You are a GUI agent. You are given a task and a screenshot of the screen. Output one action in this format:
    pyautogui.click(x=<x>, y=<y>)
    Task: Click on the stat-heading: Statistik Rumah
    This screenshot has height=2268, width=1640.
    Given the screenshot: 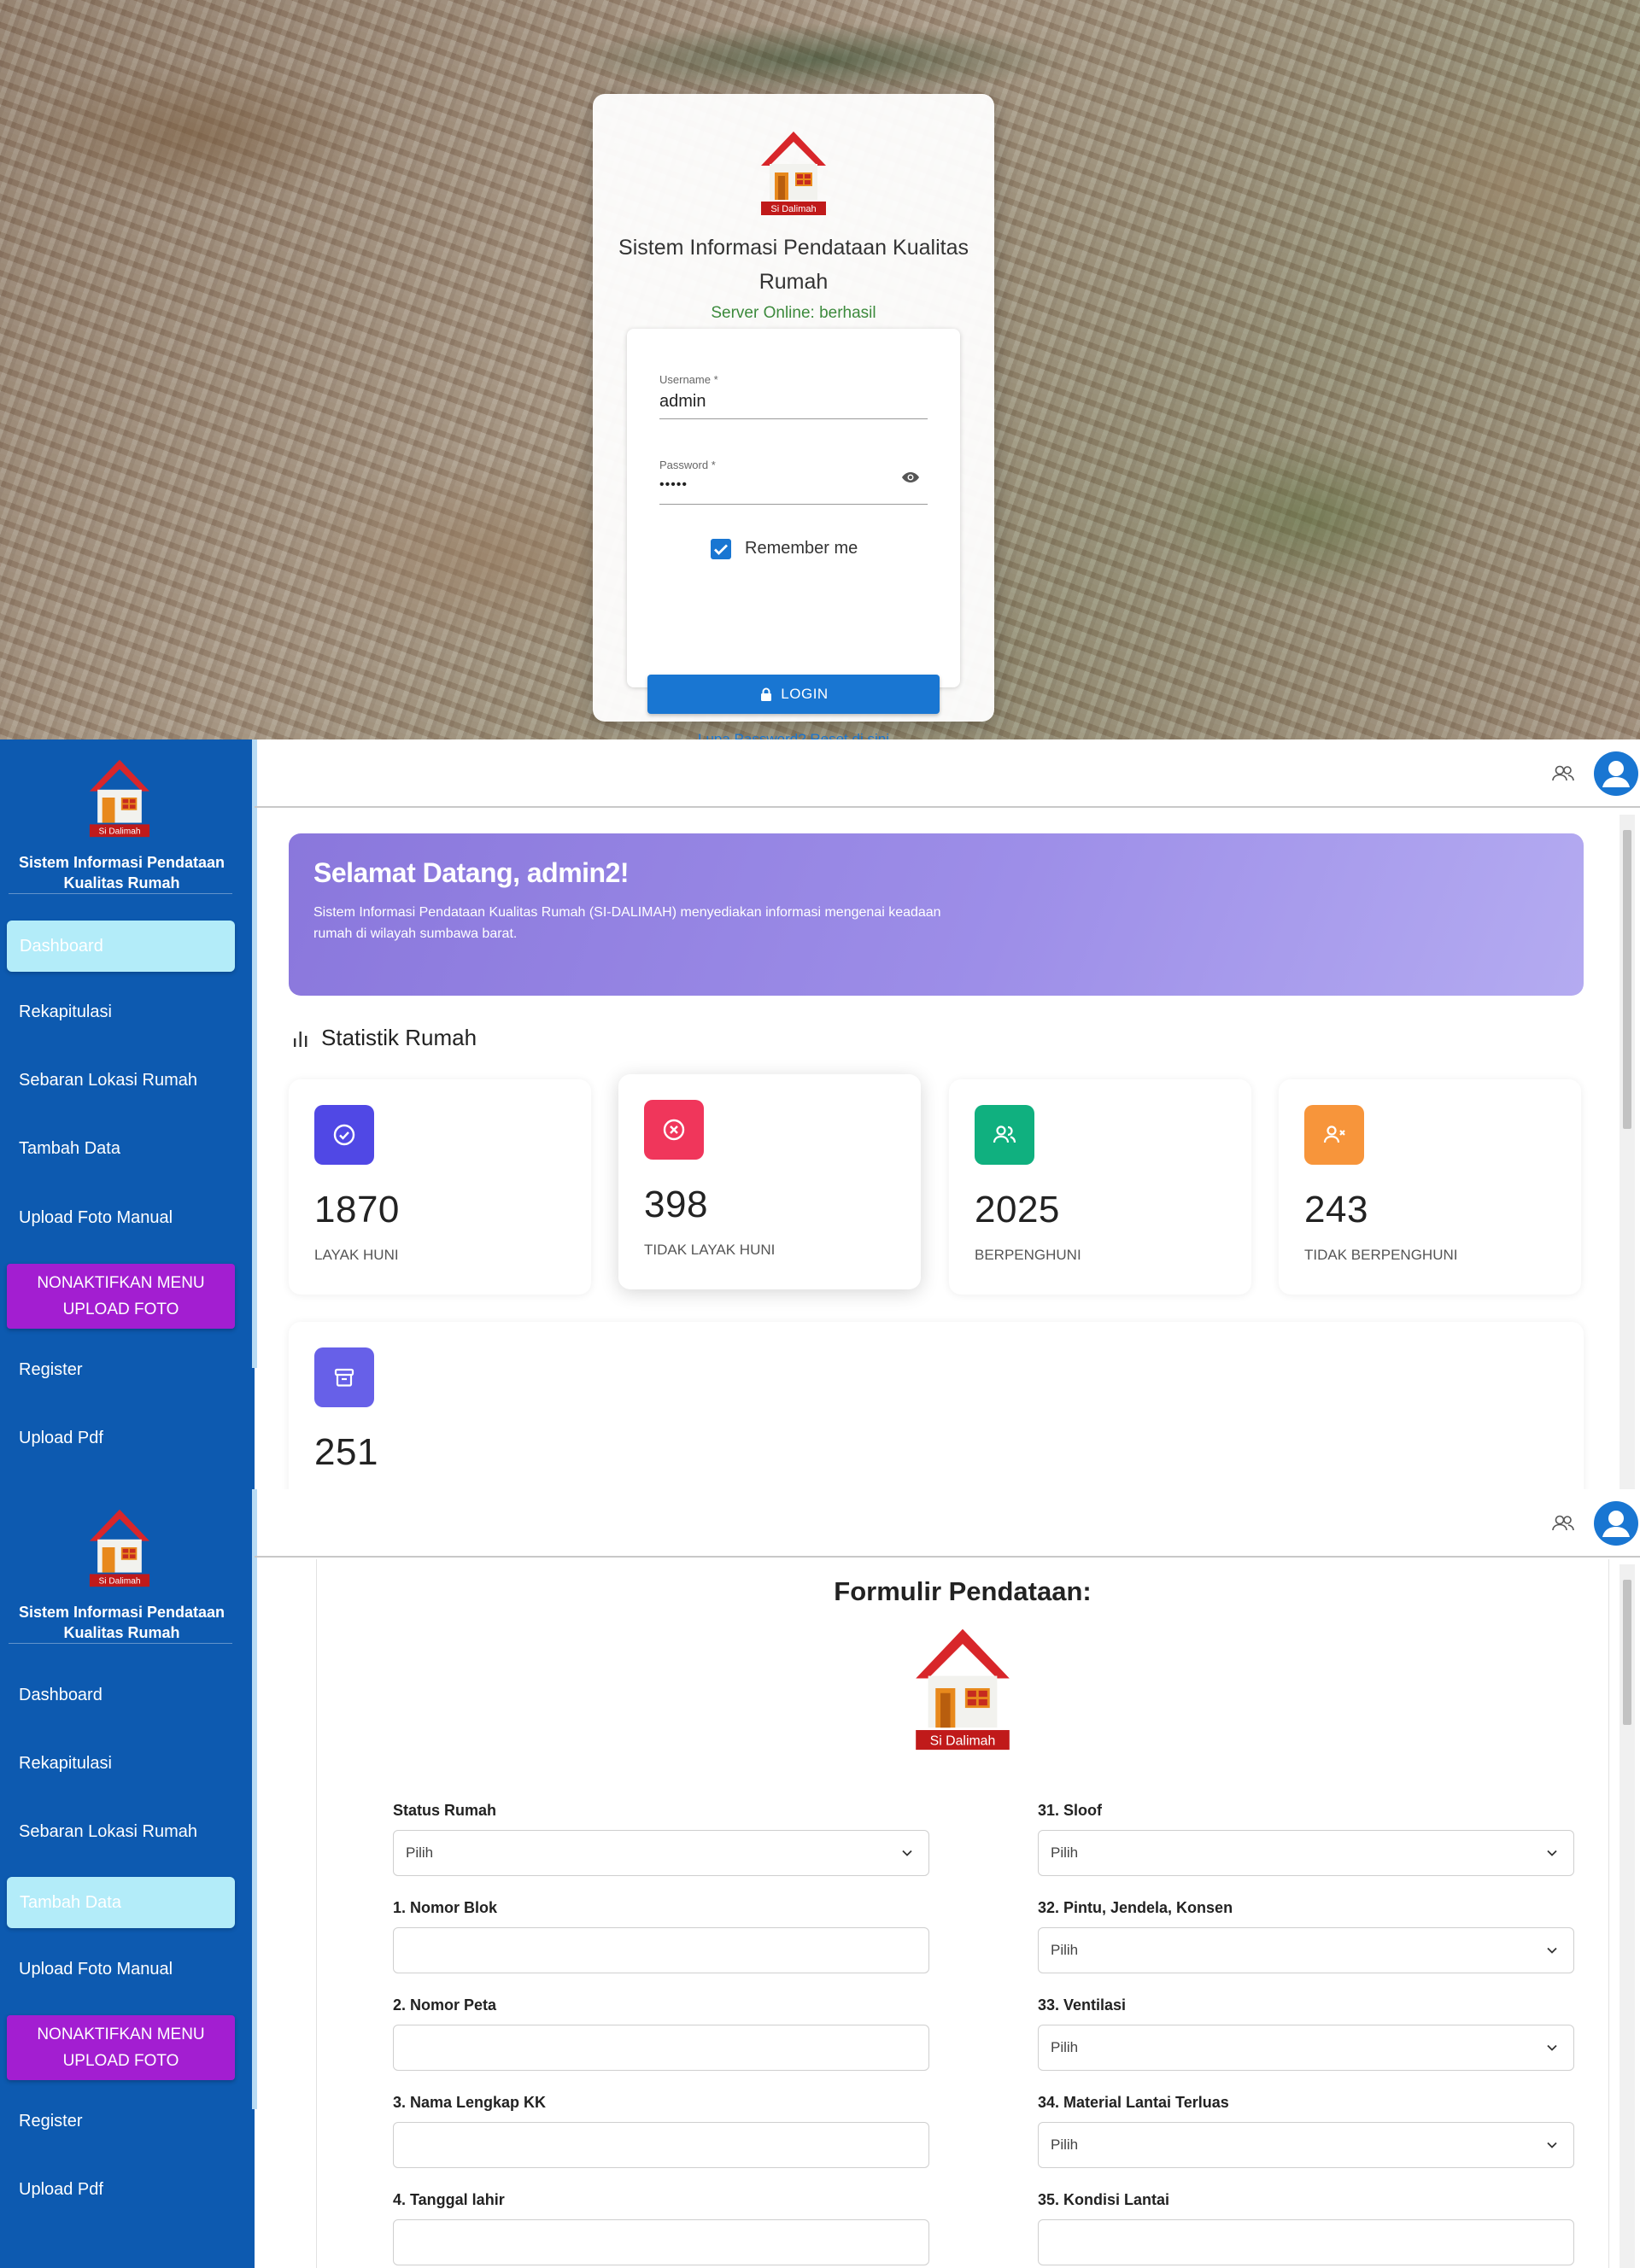 What is the action you would take?
    pyautogui.click(x=383, y=1038)
    